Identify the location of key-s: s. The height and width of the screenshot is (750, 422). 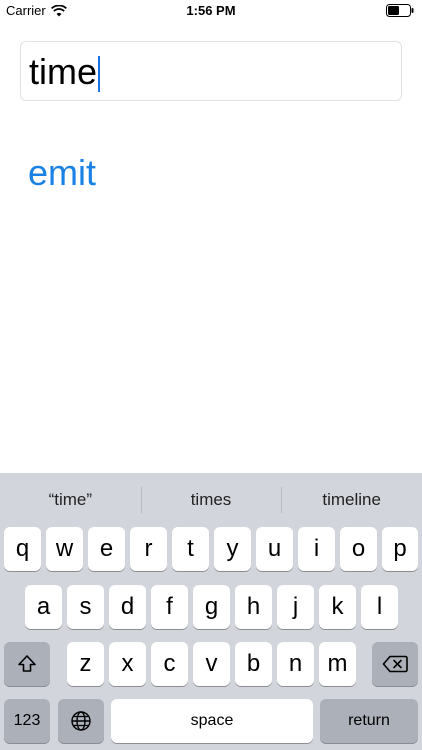
(85, 607).